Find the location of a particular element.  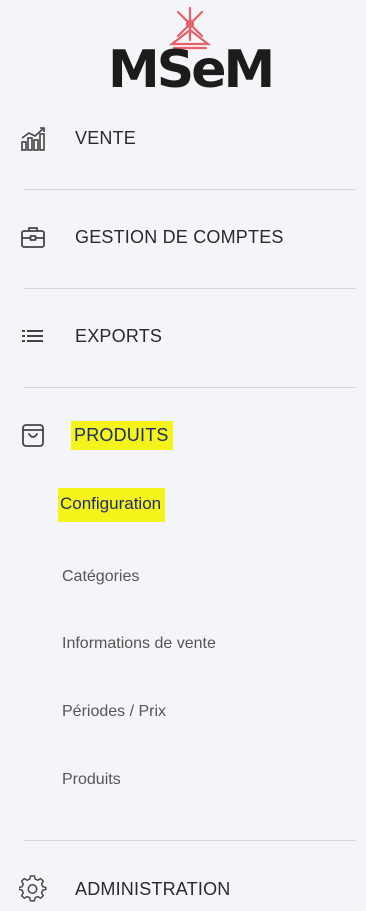

sidebar-item-gestion-de-comptes: GESTION DE COMPTES is located at coordinates (183, 237).